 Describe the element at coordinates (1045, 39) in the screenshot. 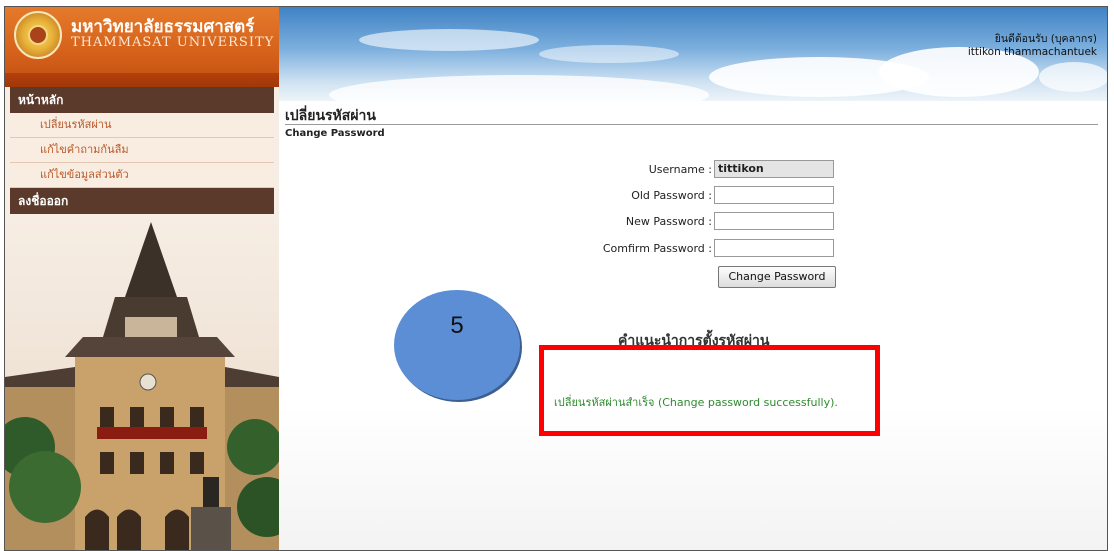

I see `welcome-text: ยินดีต้อนรับ (บุคลากร)` at that location.